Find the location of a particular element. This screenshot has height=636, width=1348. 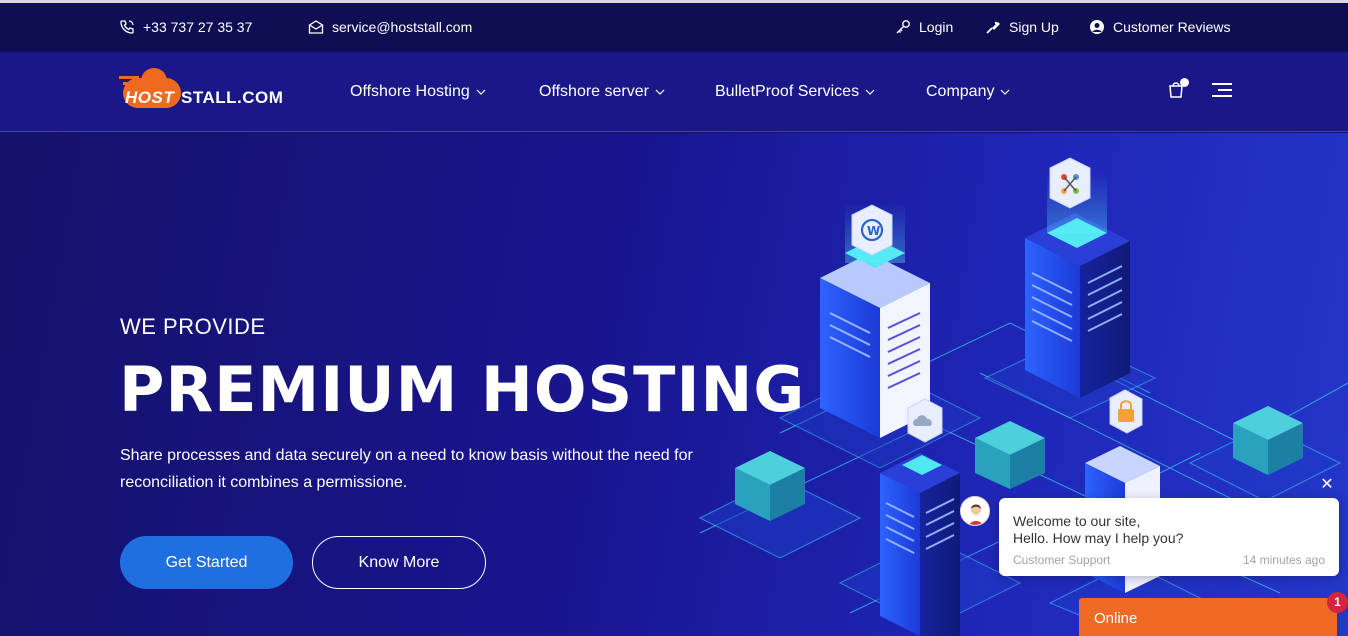

customer-reviews-link: Customer Reviews is located at coordinates (1159, 27).